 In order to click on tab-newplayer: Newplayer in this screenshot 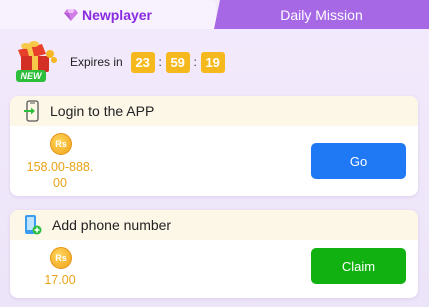, I will do `click(108, 14)`.